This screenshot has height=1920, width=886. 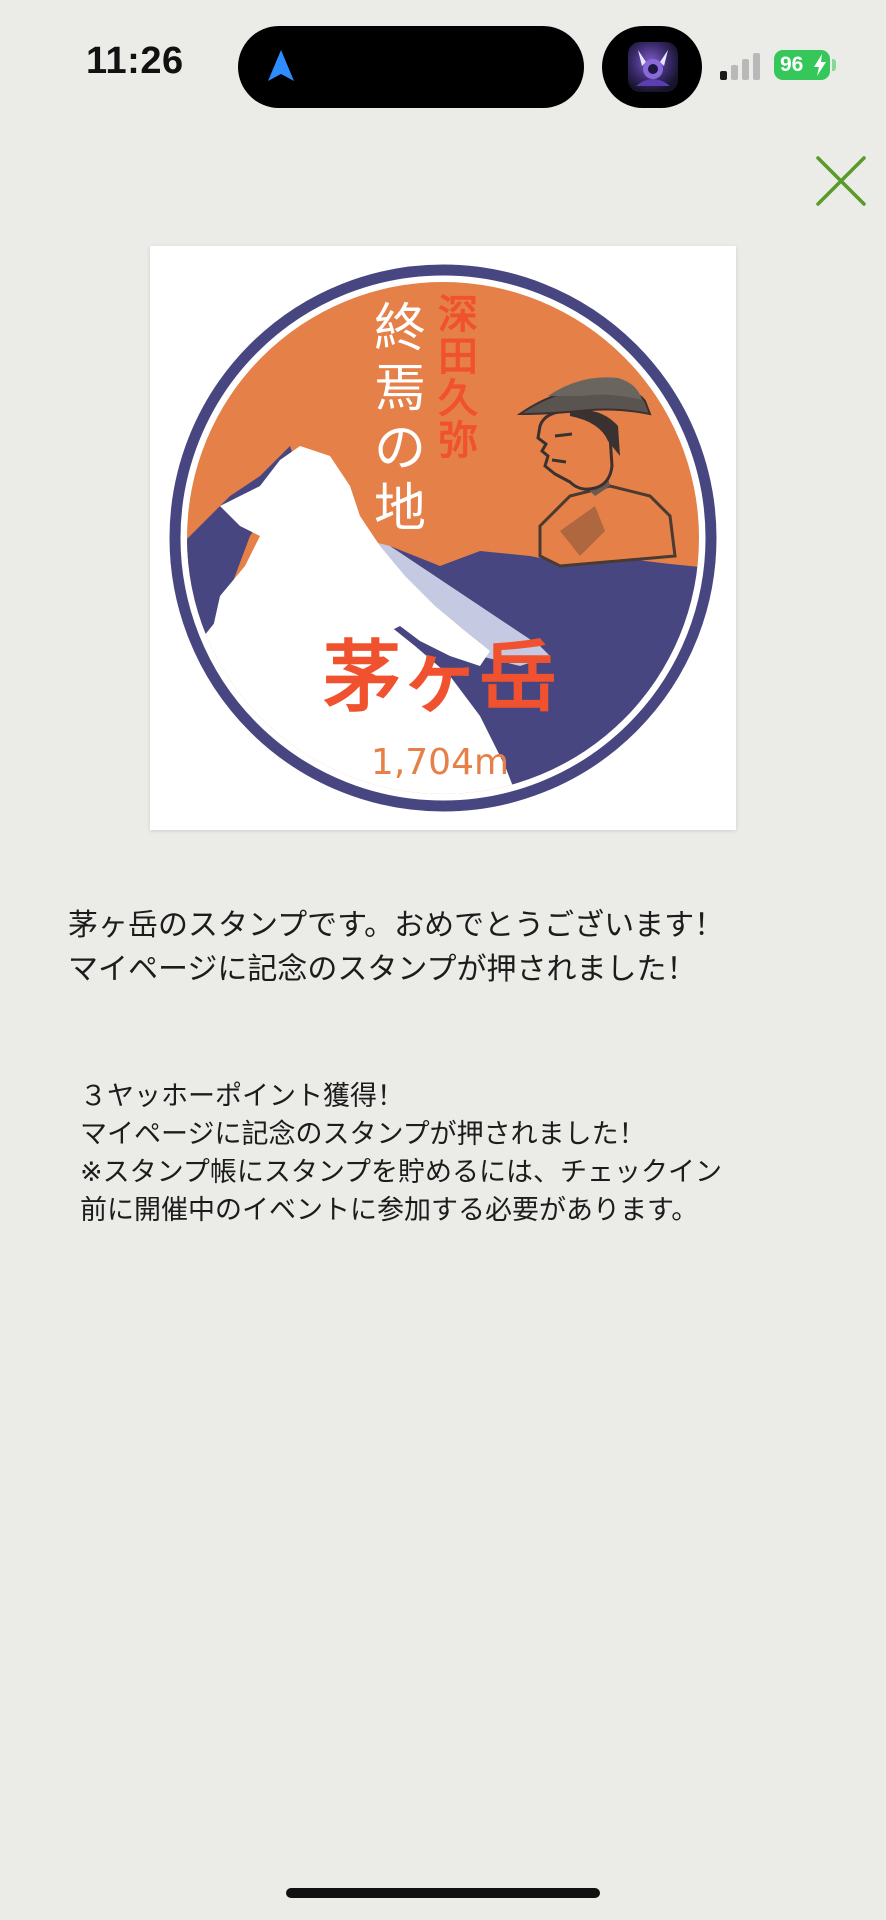 I want to click on reward-note-line: 前に開催中のイベントに参加する必要があります。, so click(x=389, y=1210).